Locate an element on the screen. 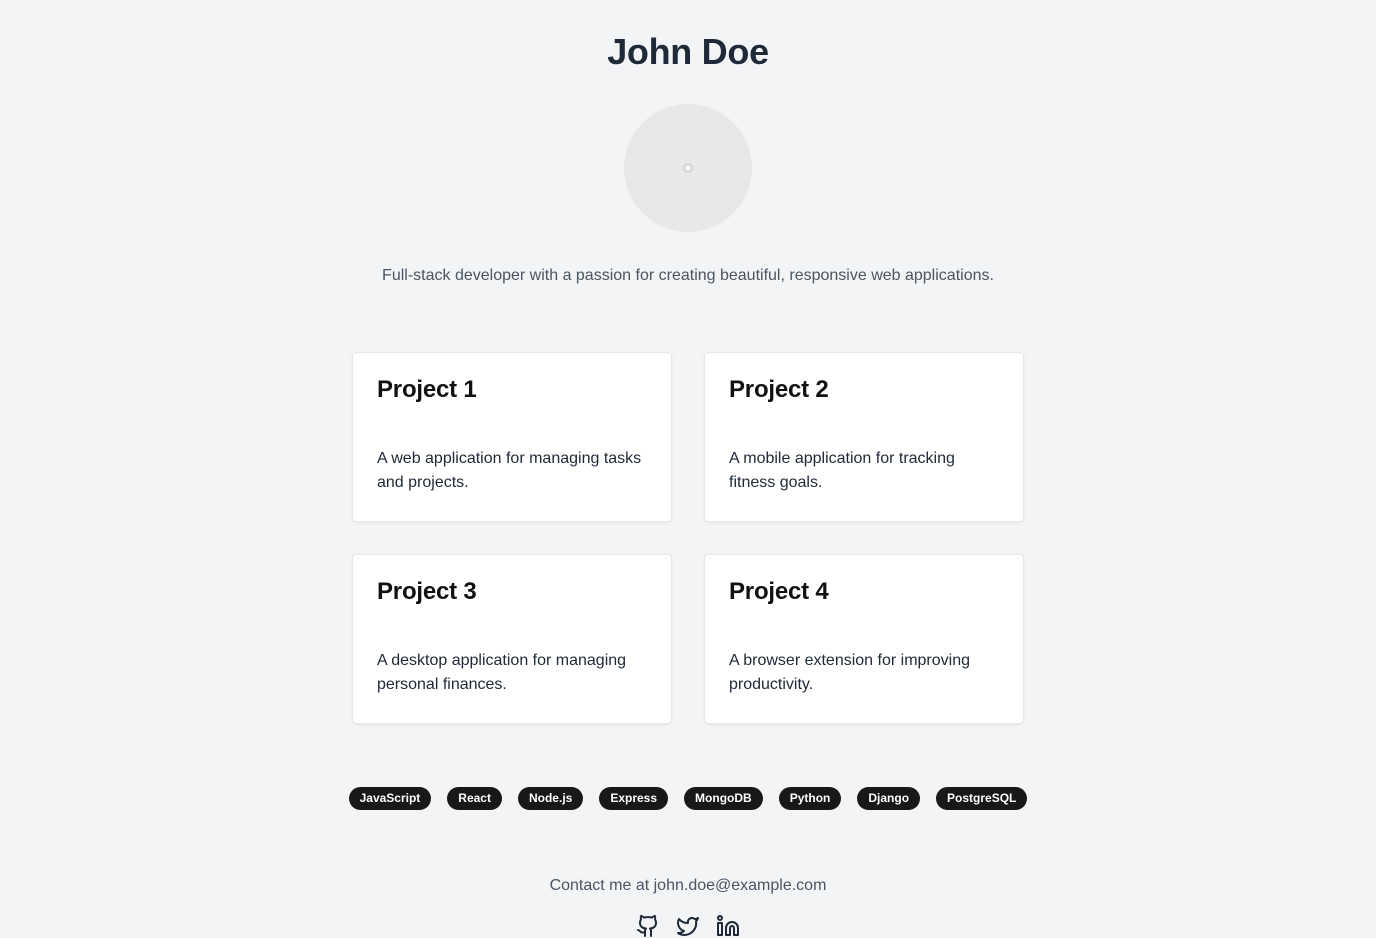 Image resolution: width=1376 pixels, height=938 pixels. github-icon is located at coordinates (647, 926).